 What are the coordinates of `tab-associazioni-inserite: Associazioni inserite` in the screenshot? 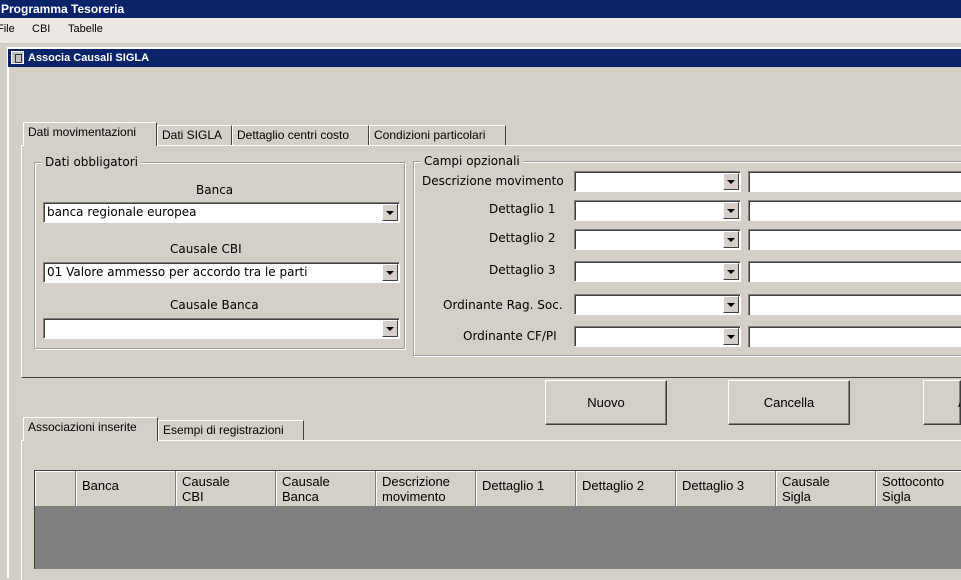 It's located at (90, 429).